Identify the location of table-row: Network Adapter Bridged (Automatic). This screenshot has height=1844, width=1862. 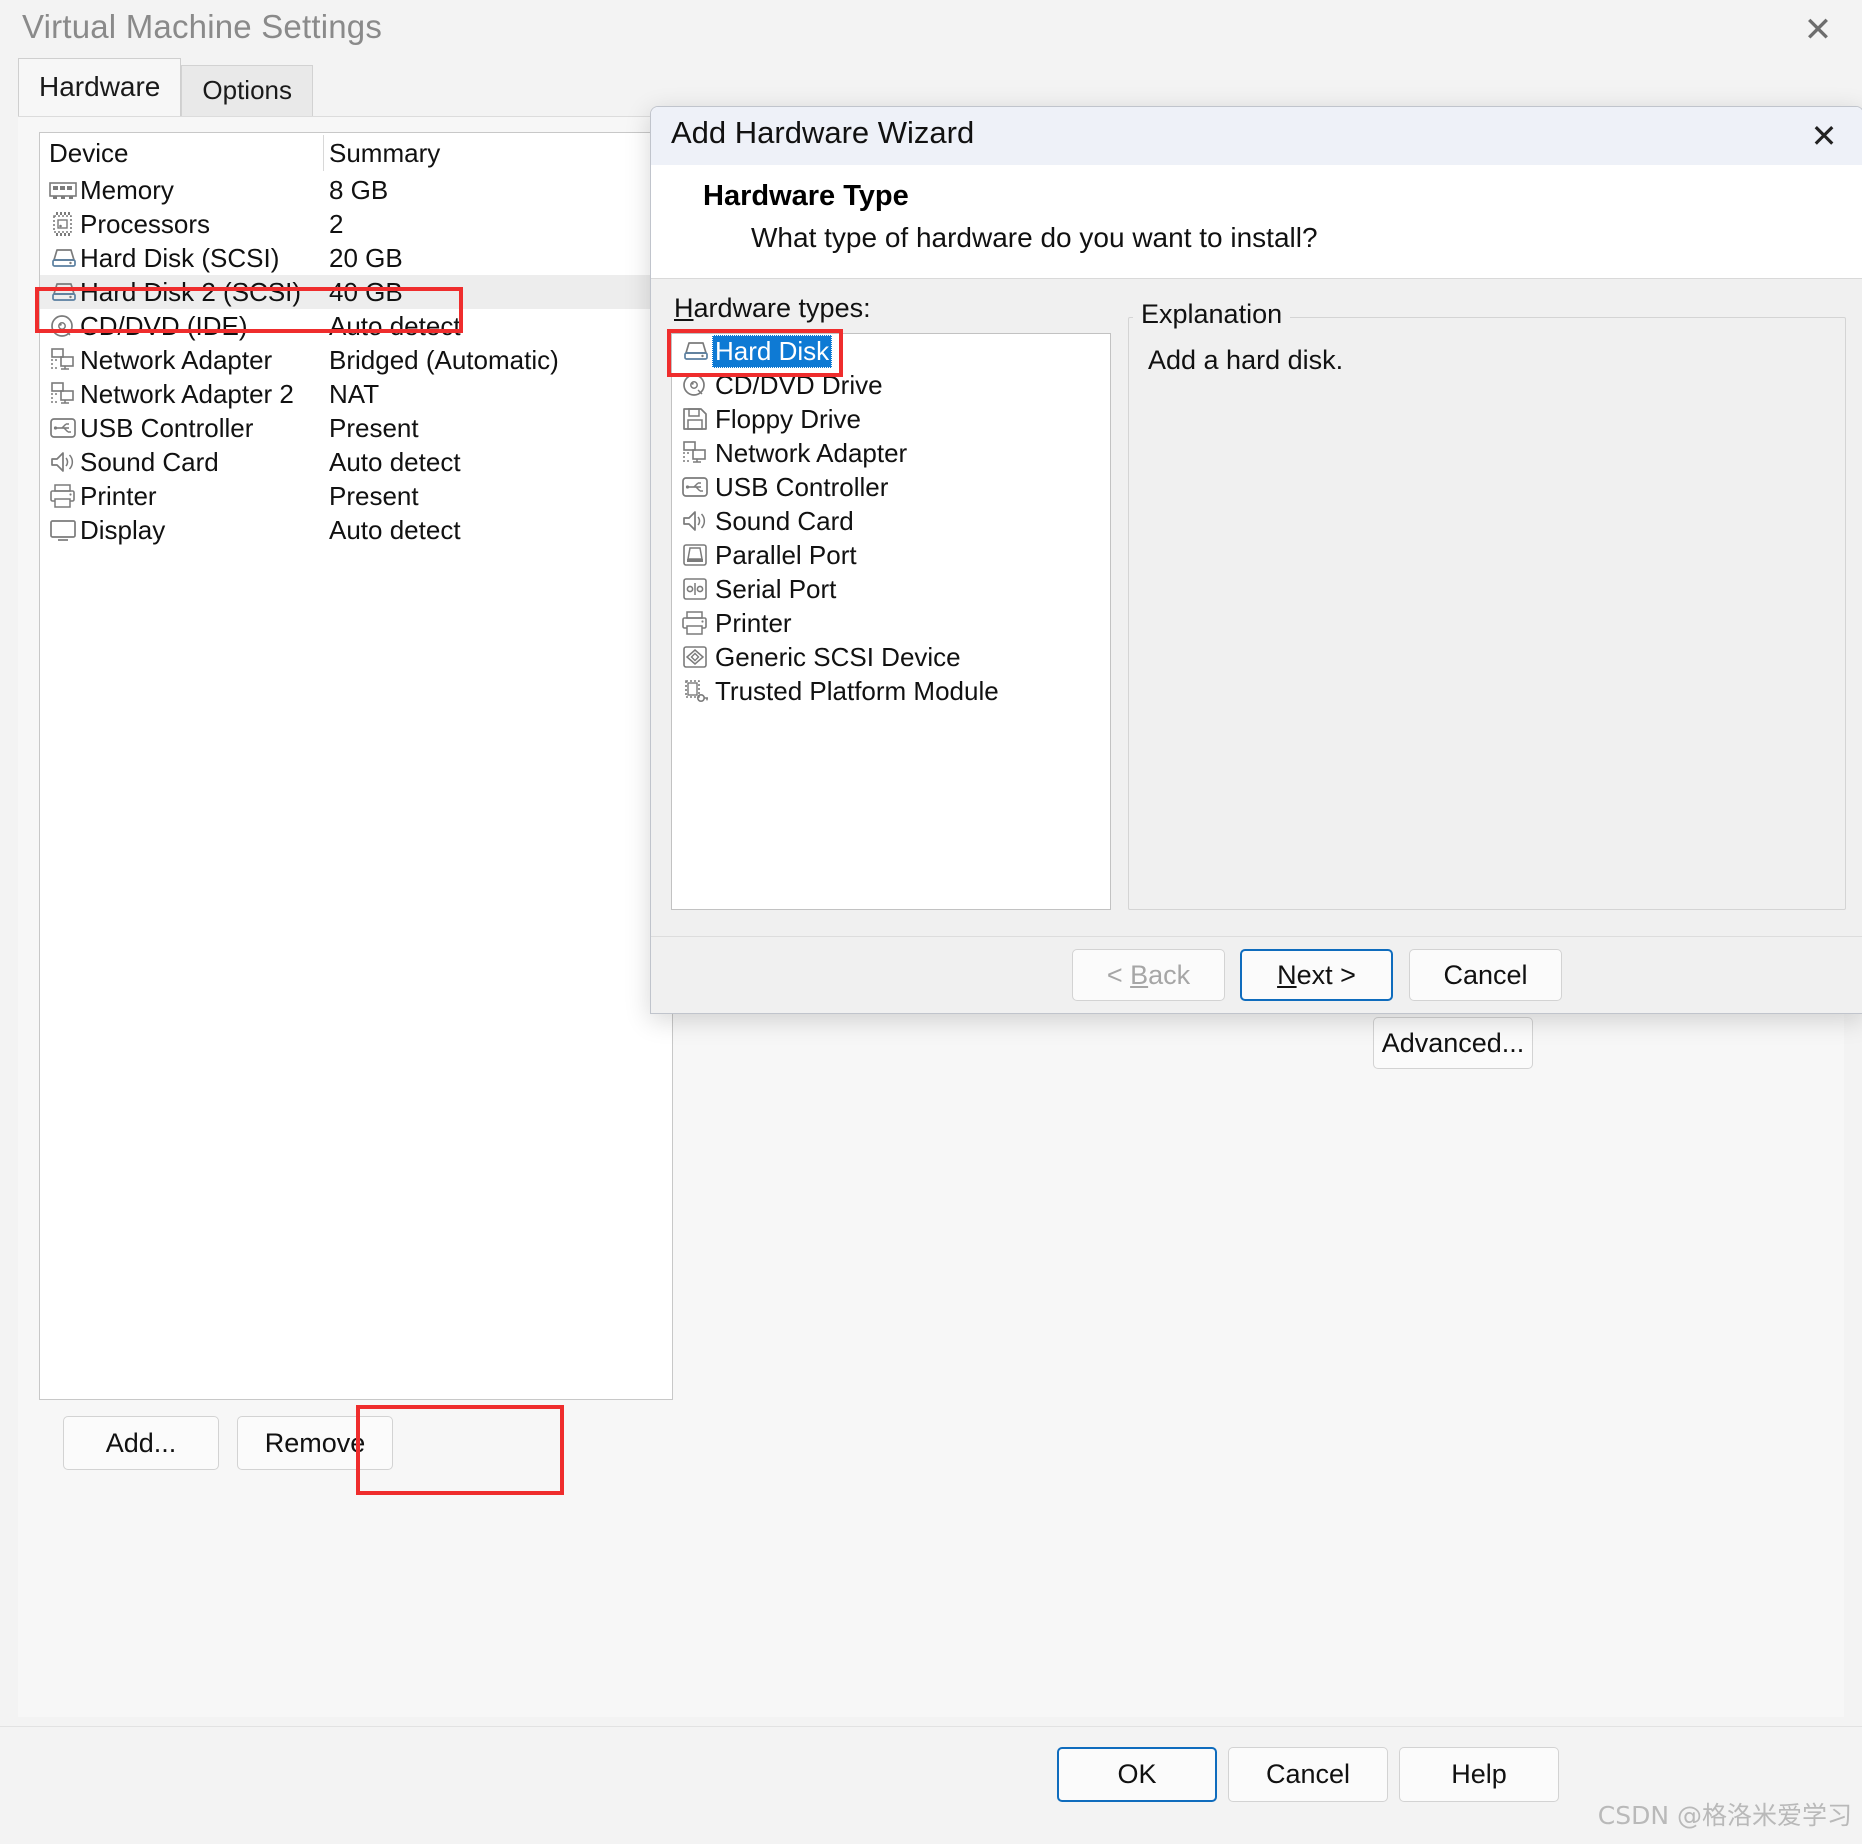
(356, 360).